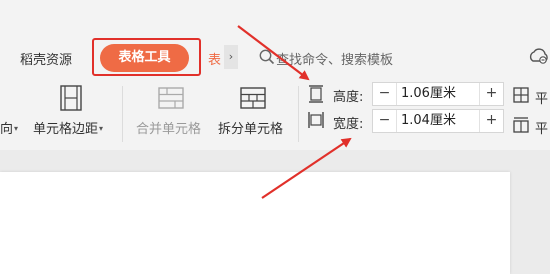  I want to click on height-increase-button: +, so click(491, 94).